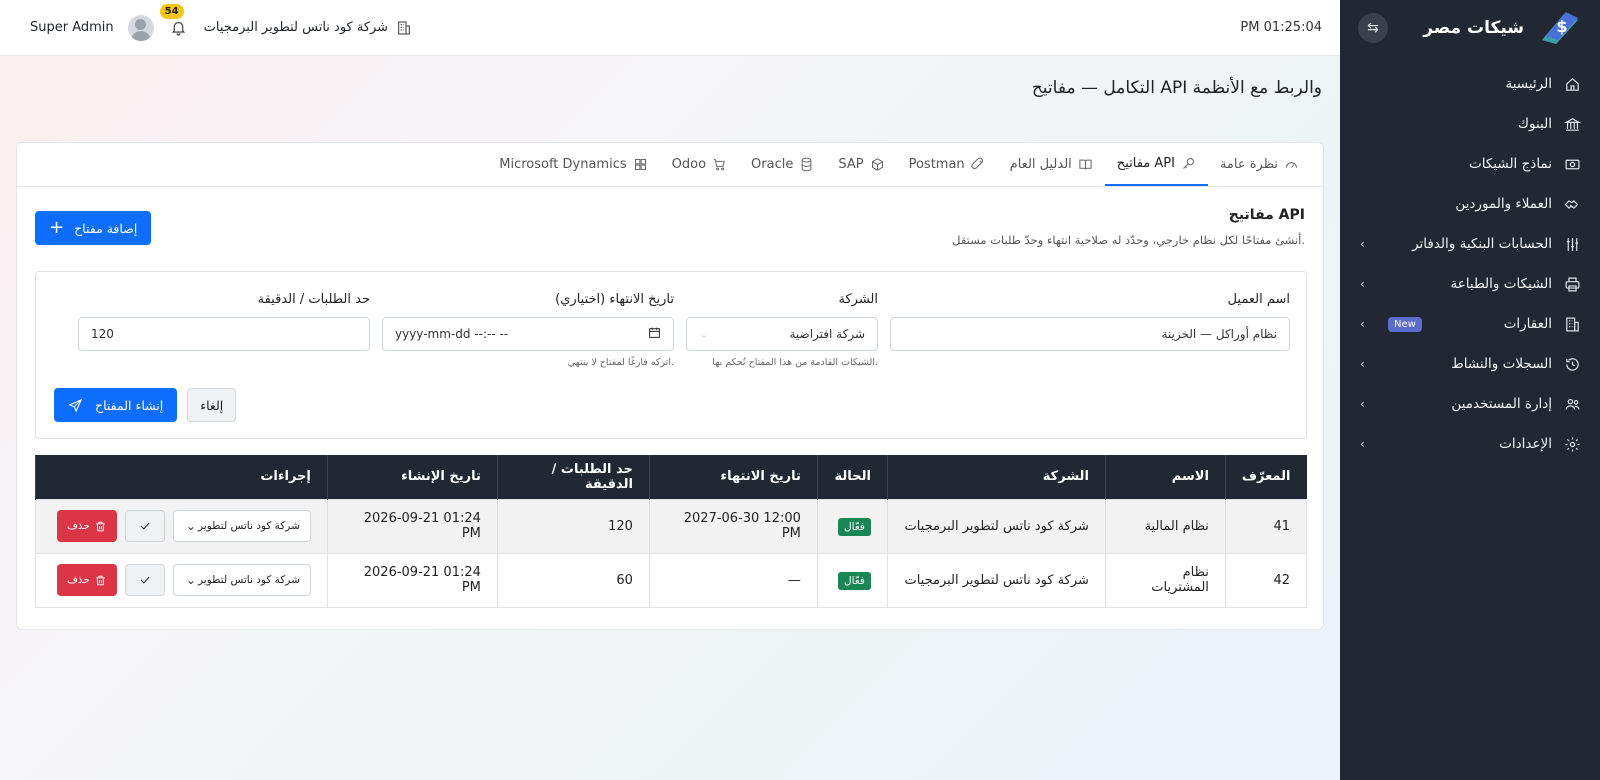  What do you see at coordinates (1470, 84) in the screenshot?
I see `sidebar-item-home: الرئيسية` at bounding box center [1470, 84].